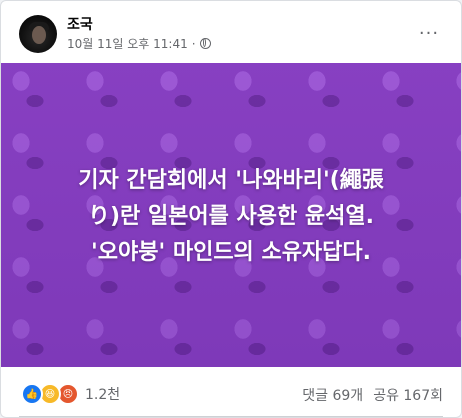 This screenshot has width=462, height=418. Describe the element at coordinates (205, 43) in the screenshot. I see `globe-icon` at that location.